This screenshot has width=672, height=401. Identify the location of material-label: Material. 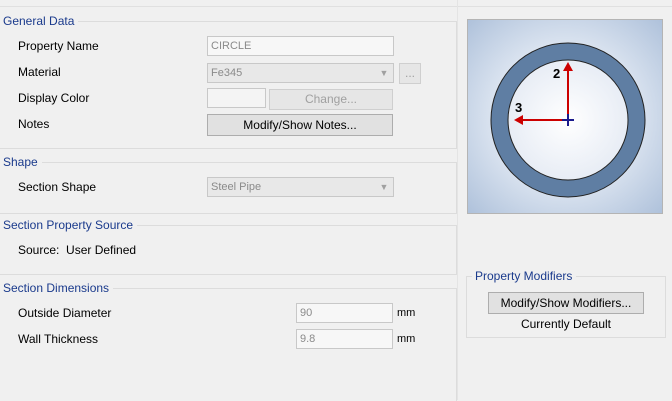
(39, 72).